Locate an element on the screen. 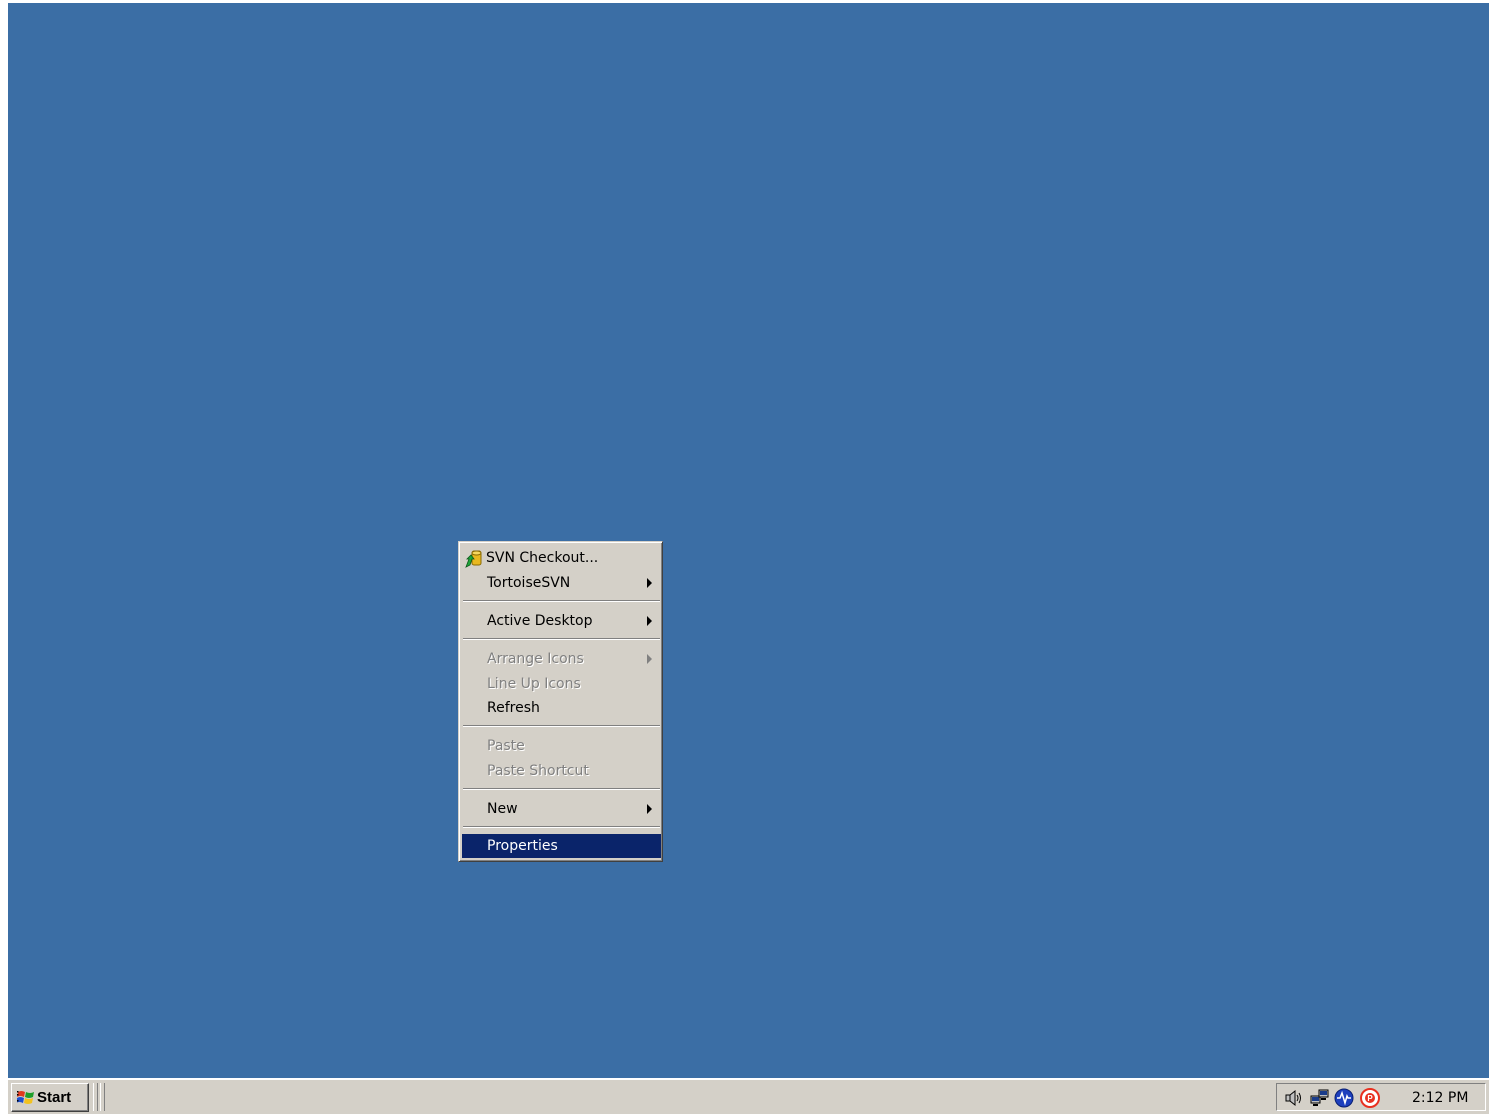 The height and width of the screenshot is (1114, 1489). menu-item-active-desktop: Active Desktop is located at coordinates (561, 621).